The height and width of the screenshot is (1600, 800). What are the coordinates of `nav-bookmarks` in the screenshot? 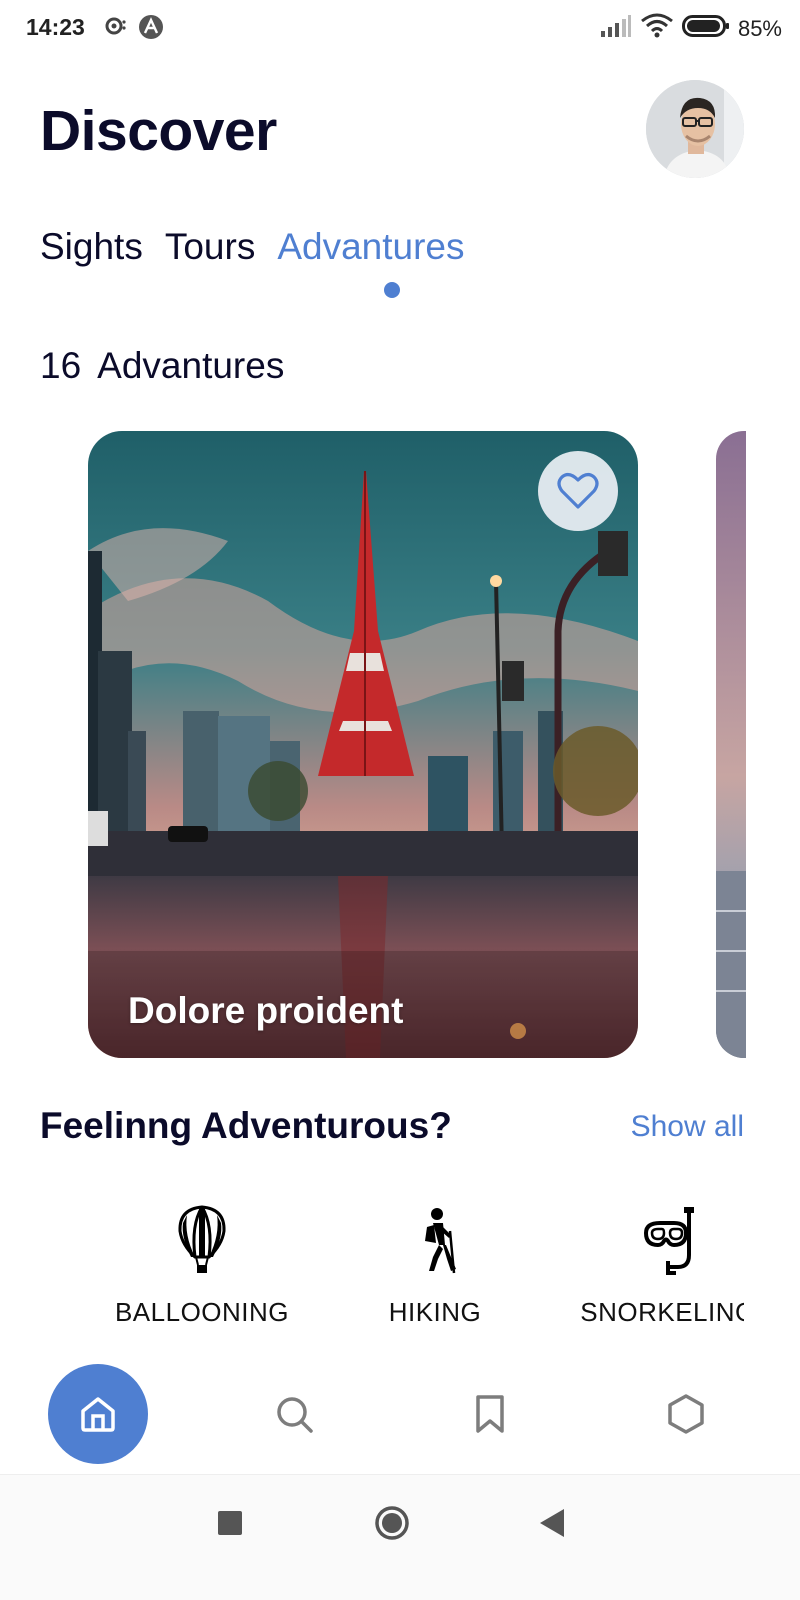 It's located at (490, 1414).